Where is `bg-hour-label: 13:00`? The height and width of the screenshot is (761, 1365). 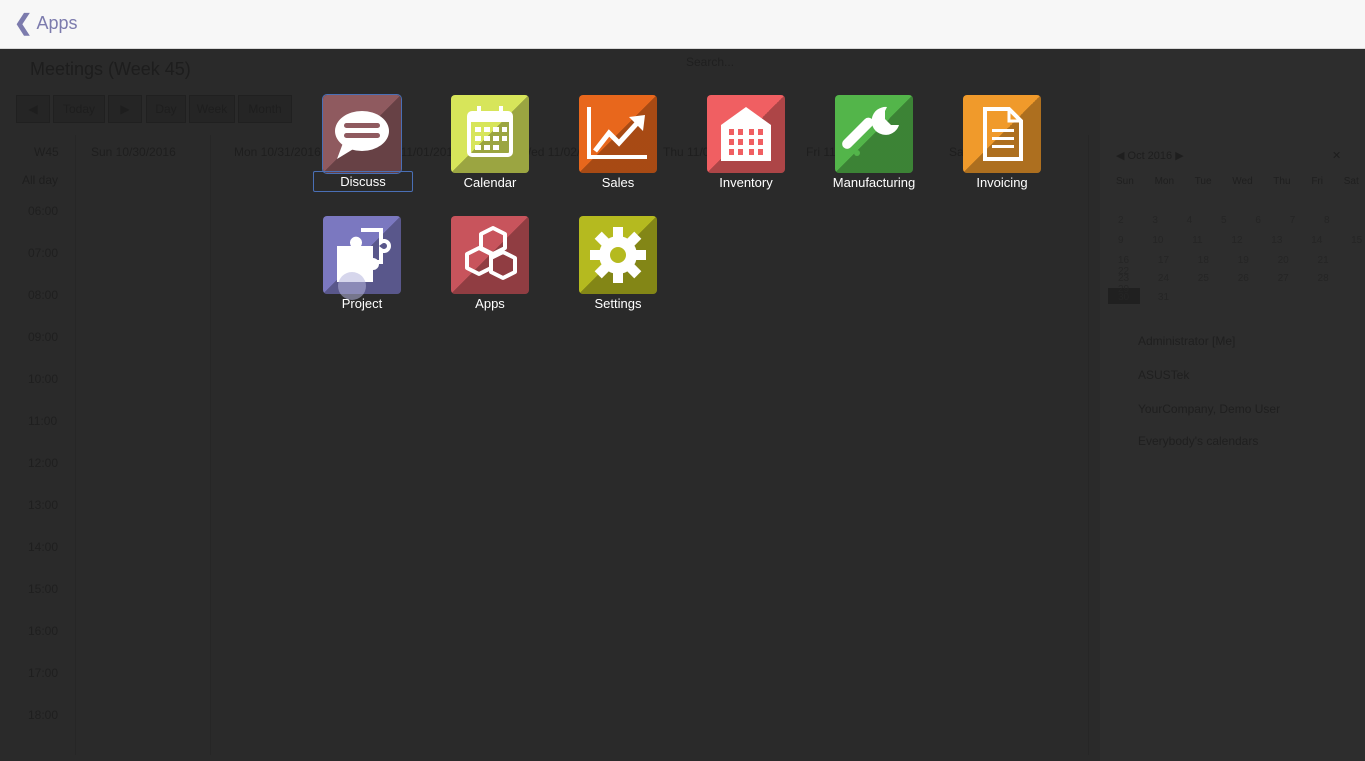
bg-hour-label: 13:00 is located at coordinates (43, 505).